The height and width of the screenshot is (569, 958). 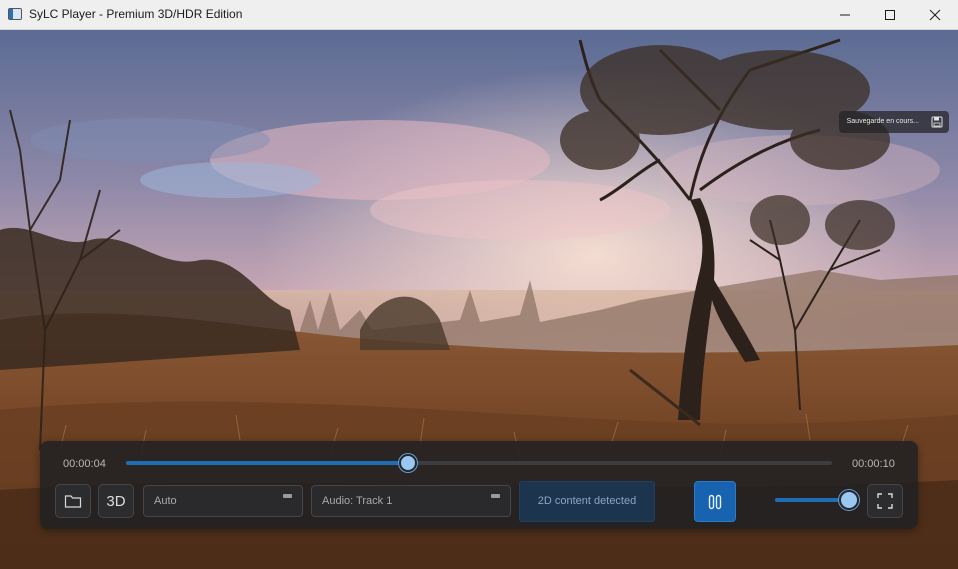 I want to click on mode-select-value: Auto, so click(x=165, y=501).